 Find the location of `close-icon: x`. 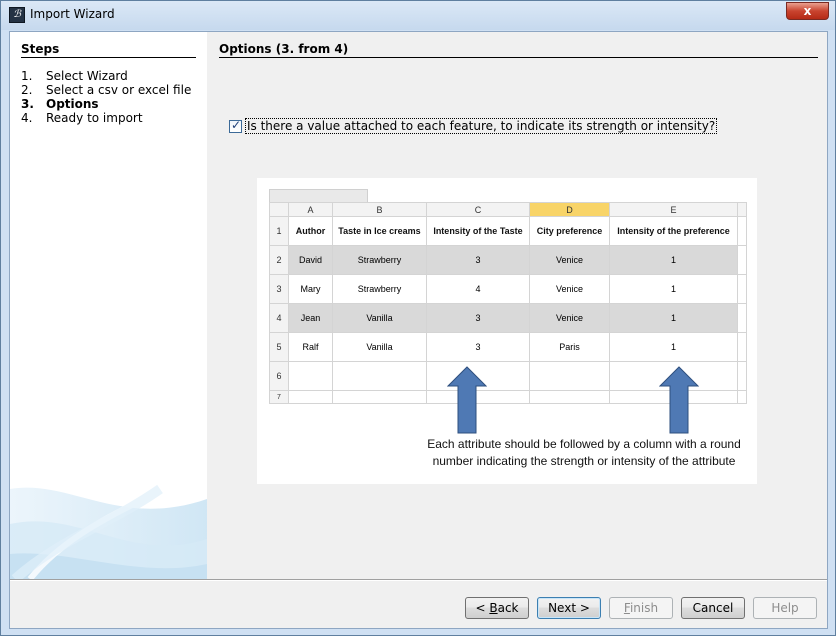

close-icon: x is located at coordinates (807, 11).